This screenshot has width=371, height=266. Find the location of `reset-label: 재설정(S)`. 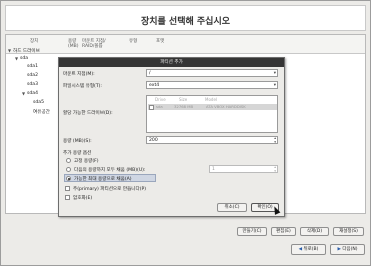

reset-label: 재설정(S) is located at coordinates (348, 231).